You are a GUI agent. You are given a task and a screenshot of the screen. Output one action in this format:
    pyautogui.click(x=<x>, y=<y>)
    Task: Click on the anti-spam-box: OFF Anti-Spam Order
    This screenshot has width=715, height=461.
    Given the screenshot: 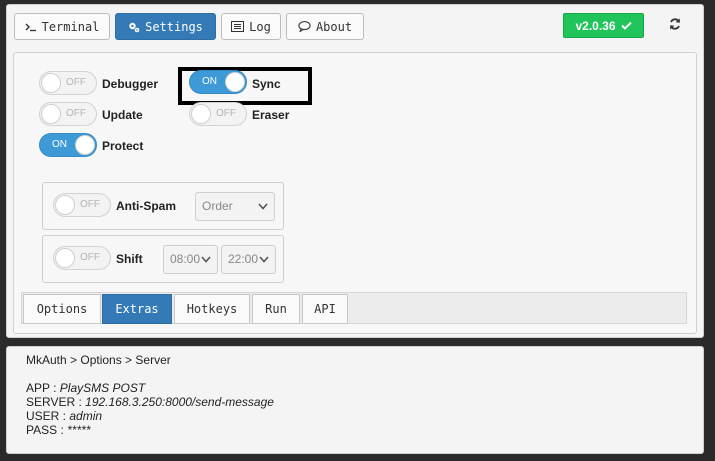 What is the action you would take?
    pyautogui.click(x=163, y=206)
    